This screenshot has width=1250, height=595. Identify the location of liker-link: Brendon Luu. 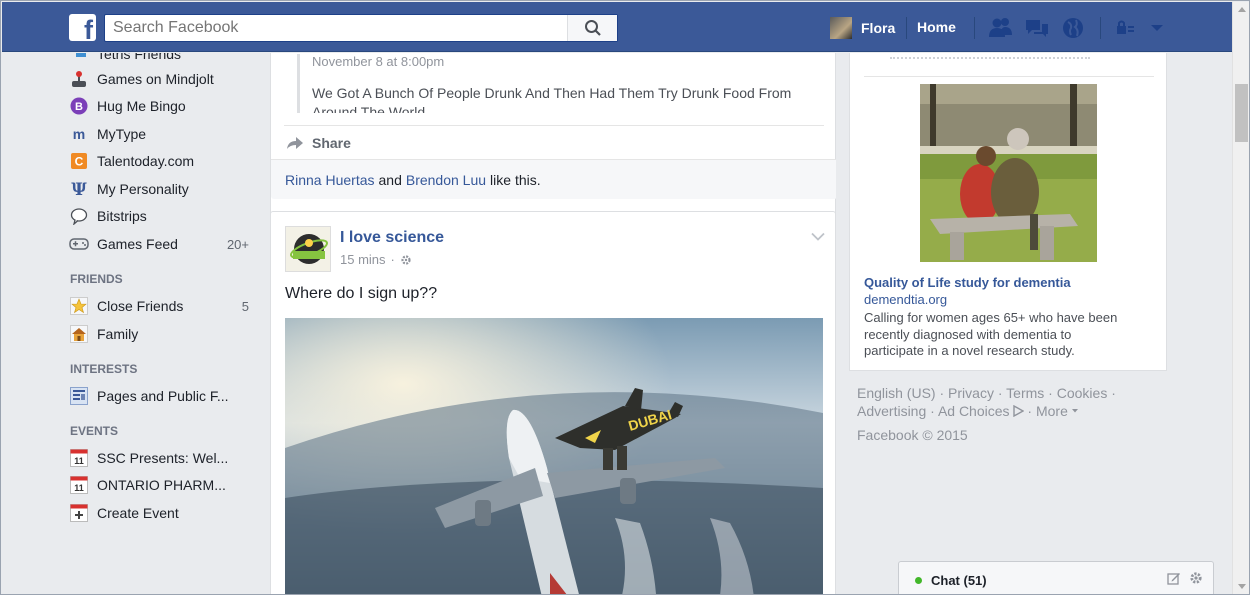
(446, 180).